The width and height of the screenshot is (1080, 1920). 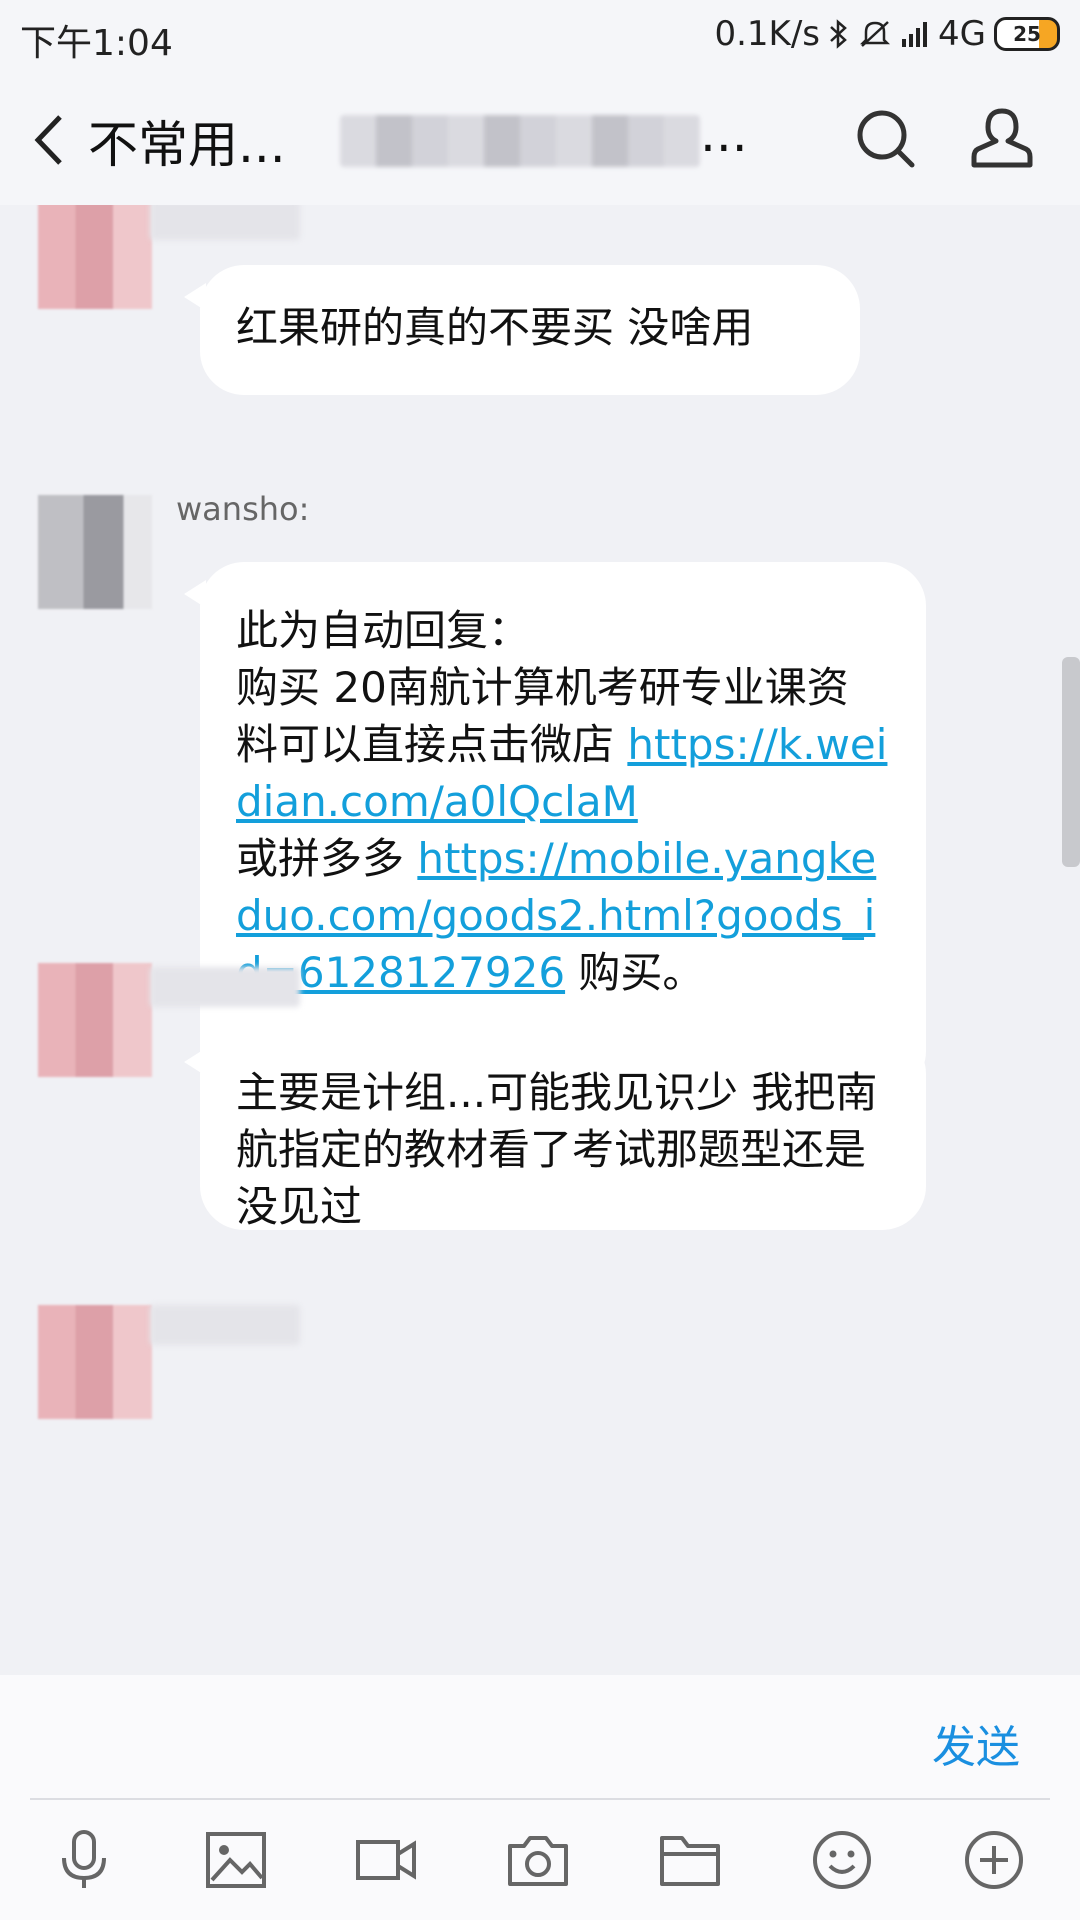 What do you see at coordinates (976, 1743) in the screenshot?
I see `send-button: 发送` at bounding box center [976, 1743].